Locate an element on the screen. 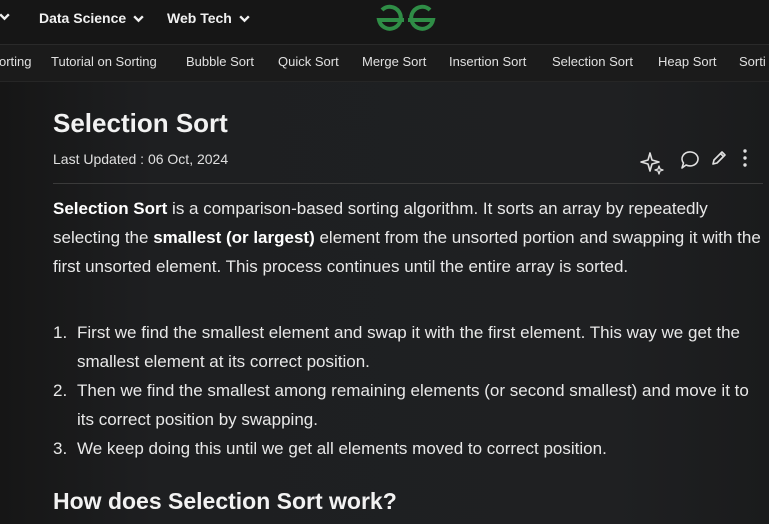 The height and width of the screenshot is (524, 769). intro-bold-term: Selection Sort is located at coordinates (110, 208).